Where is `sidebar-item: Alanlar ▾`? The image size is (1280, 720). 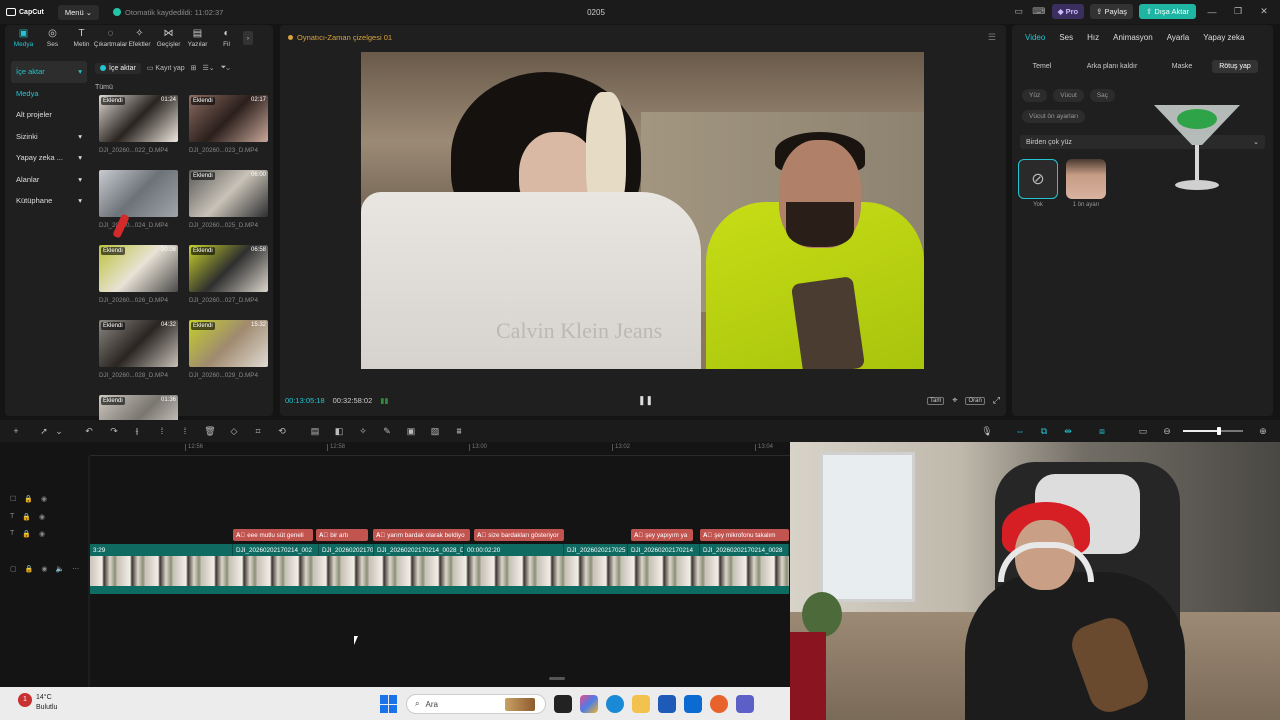 sidebar-item: Alanlar ▾ is located at coordinates (49, 180).